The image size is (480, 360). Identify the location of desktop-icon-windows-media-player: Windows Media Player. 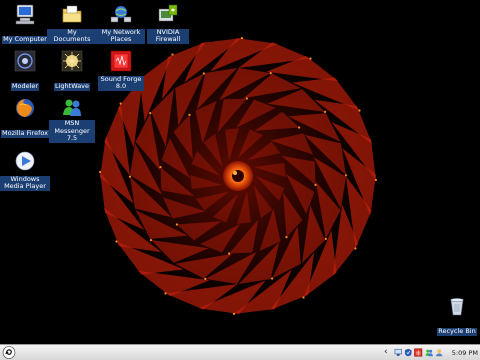
(25, 171).